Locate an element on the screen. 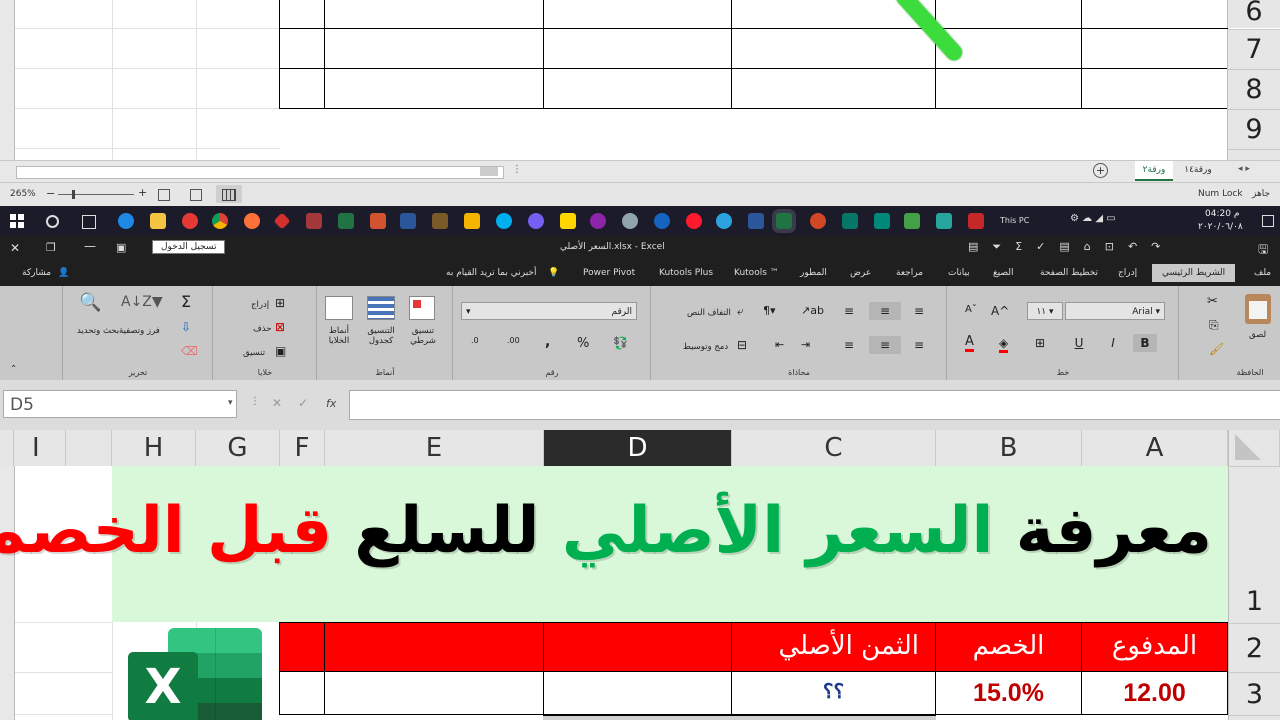  tab-formulas: الصيغ is located at coordinates (1003, 273).